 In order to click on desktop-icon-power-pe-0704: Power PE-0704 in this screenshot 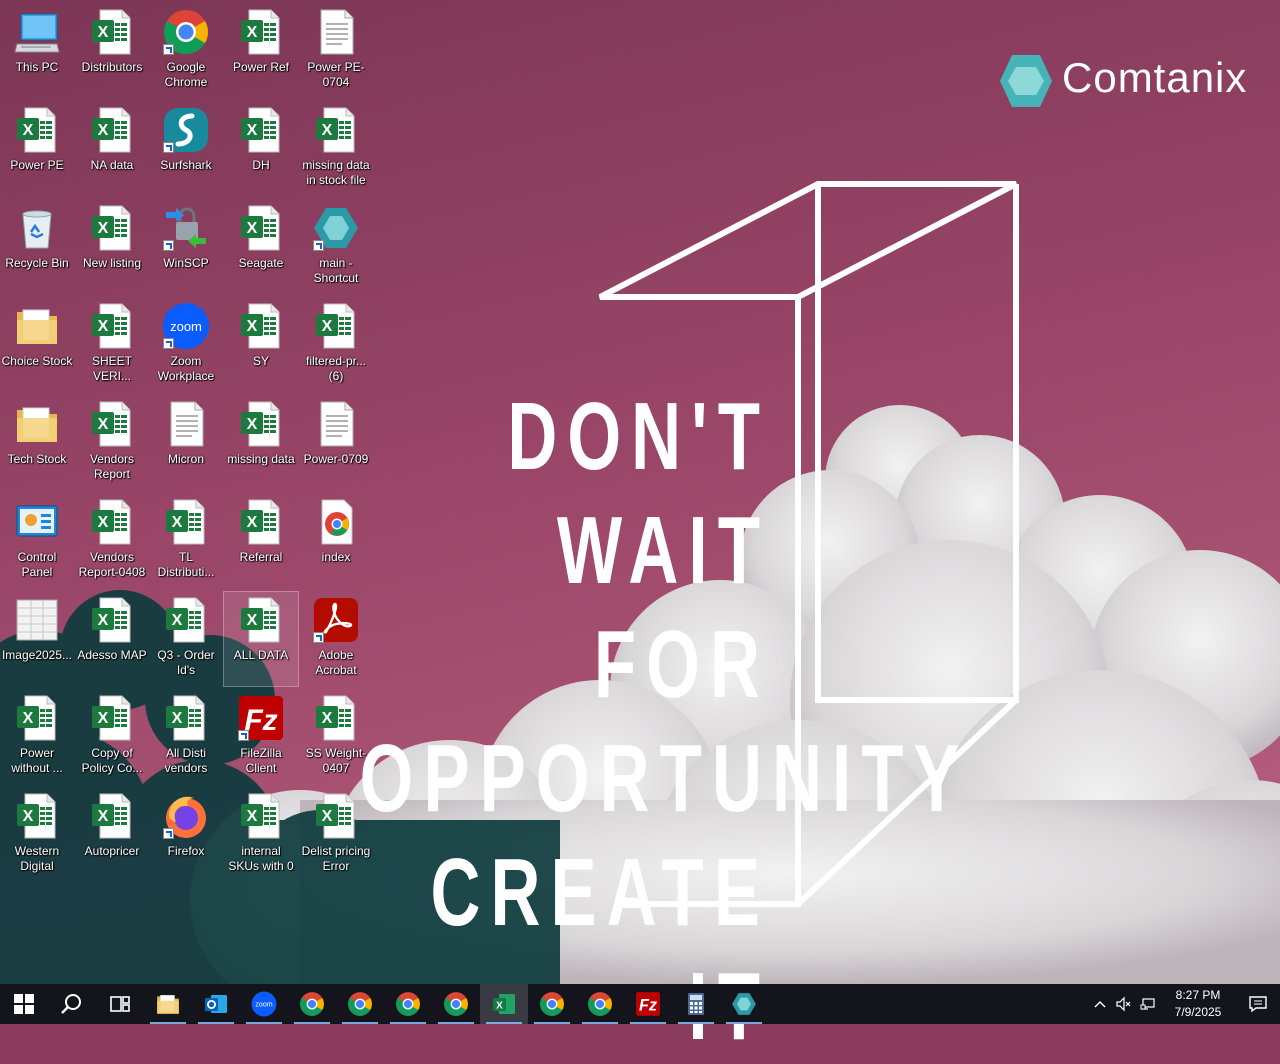, I will do `click(336, 51)`.